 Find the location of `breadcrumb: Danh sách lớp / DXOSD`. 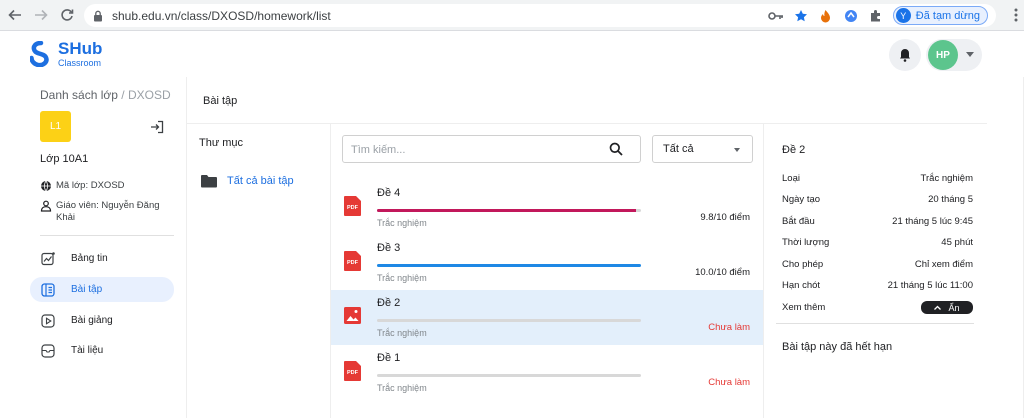

breadcrumb: Danh sách lớp / DXOSD is located at coordinates (105, 95).